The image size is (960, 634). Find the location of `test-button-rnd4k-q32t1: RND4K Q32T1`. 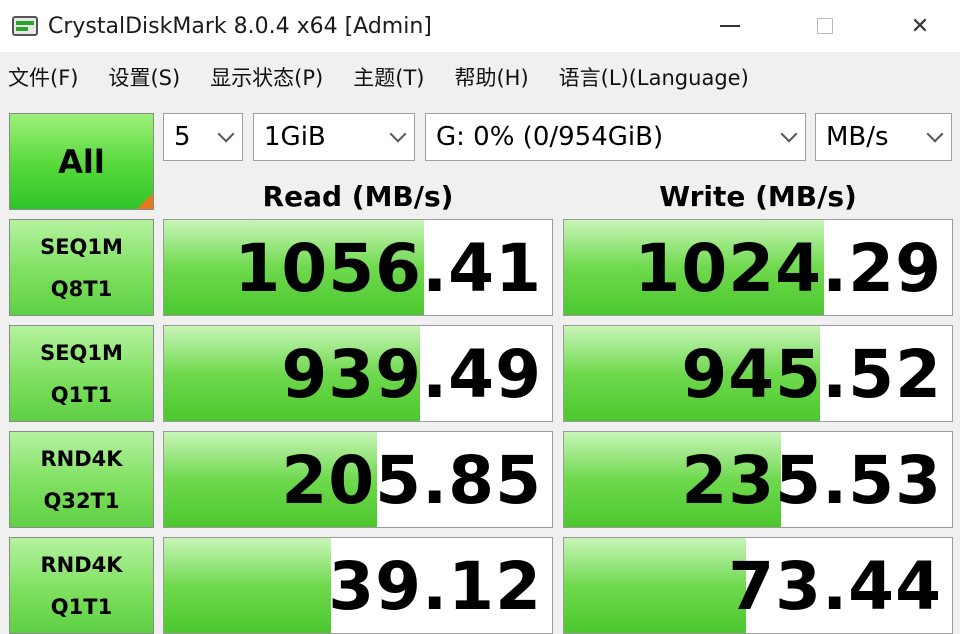

test-button-rnd4k-q32t1: RND4K Q32T1 is located at coordinates (81, 479).